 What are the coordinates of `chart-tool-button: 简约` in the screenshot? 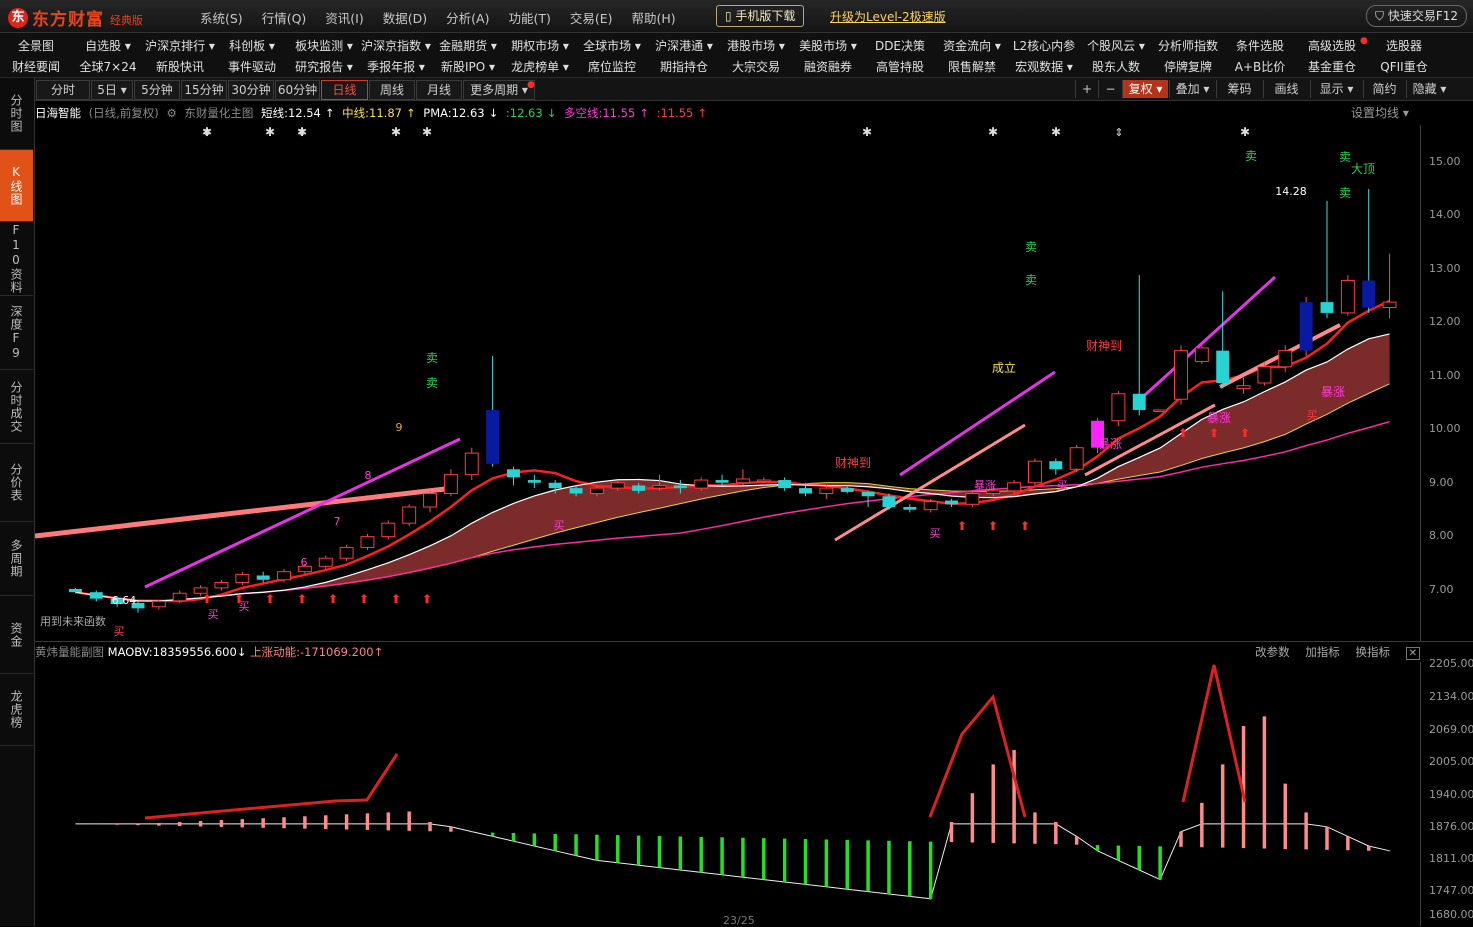 It's located at (1384, 89).